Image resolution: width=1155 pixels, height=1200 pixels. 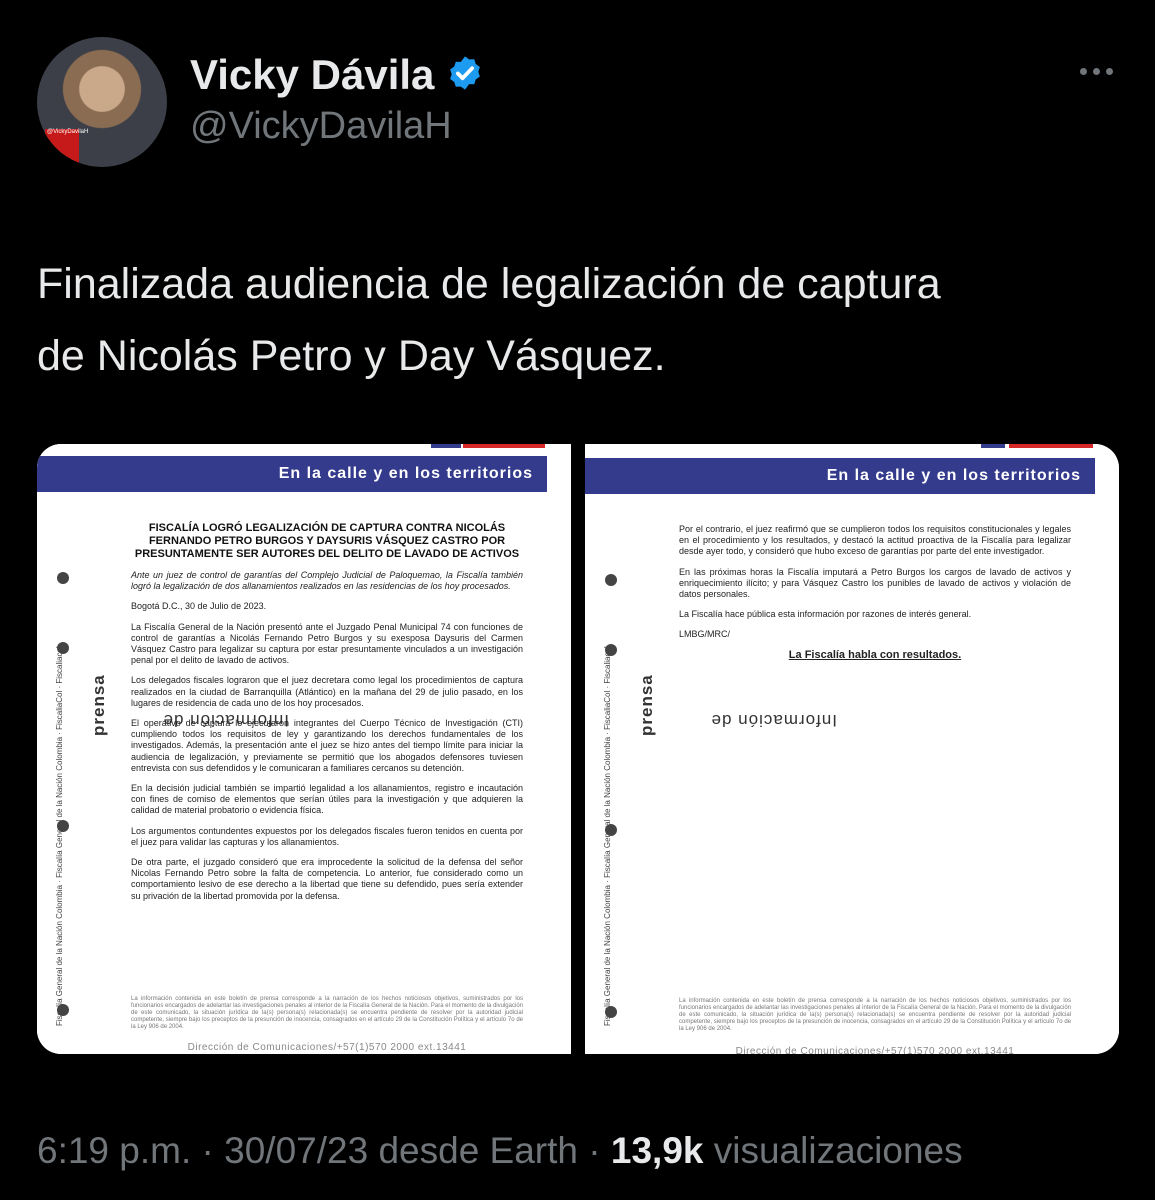 I want to click on tweet-text-line-2: de Nicolás Petro y Day Vásquez., so click(x=351, y=356).